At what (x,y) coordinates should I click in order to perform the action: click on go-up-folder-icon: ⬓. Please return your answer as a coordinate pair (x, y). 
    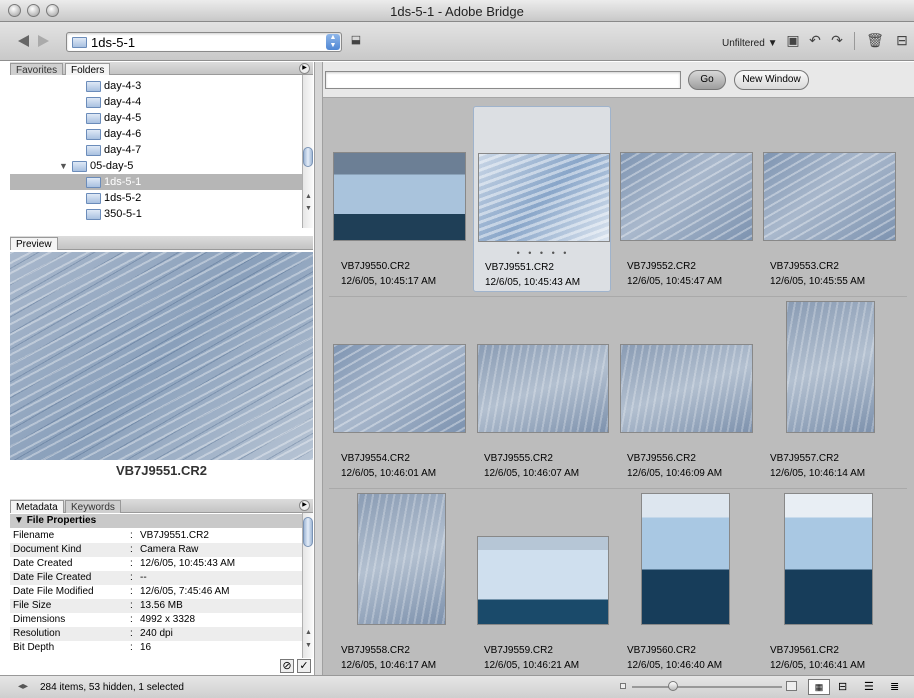
    Looking at the image, I should click on (356, 40).